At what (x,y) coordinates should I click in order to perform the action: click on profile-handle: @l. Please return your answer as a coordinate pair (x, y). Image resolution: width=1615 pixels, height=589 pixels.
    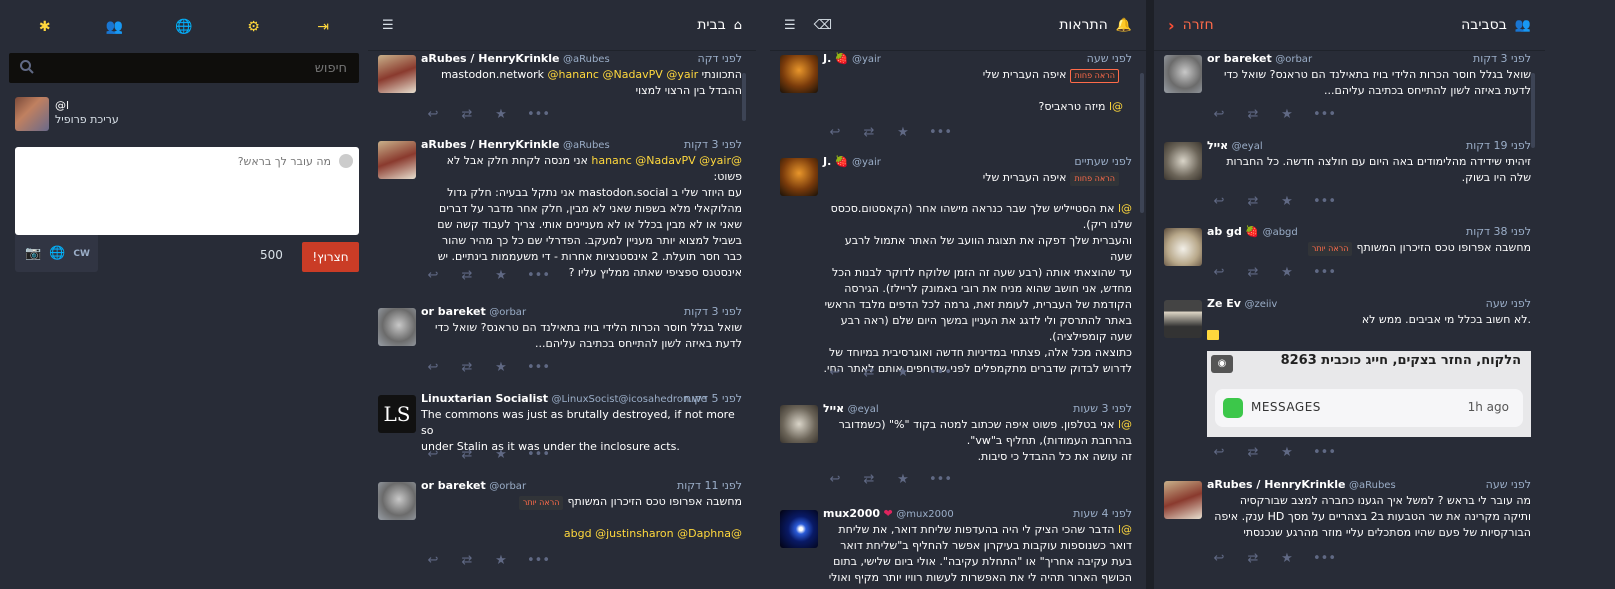
    Looking at the image, I should click on (87, 106).